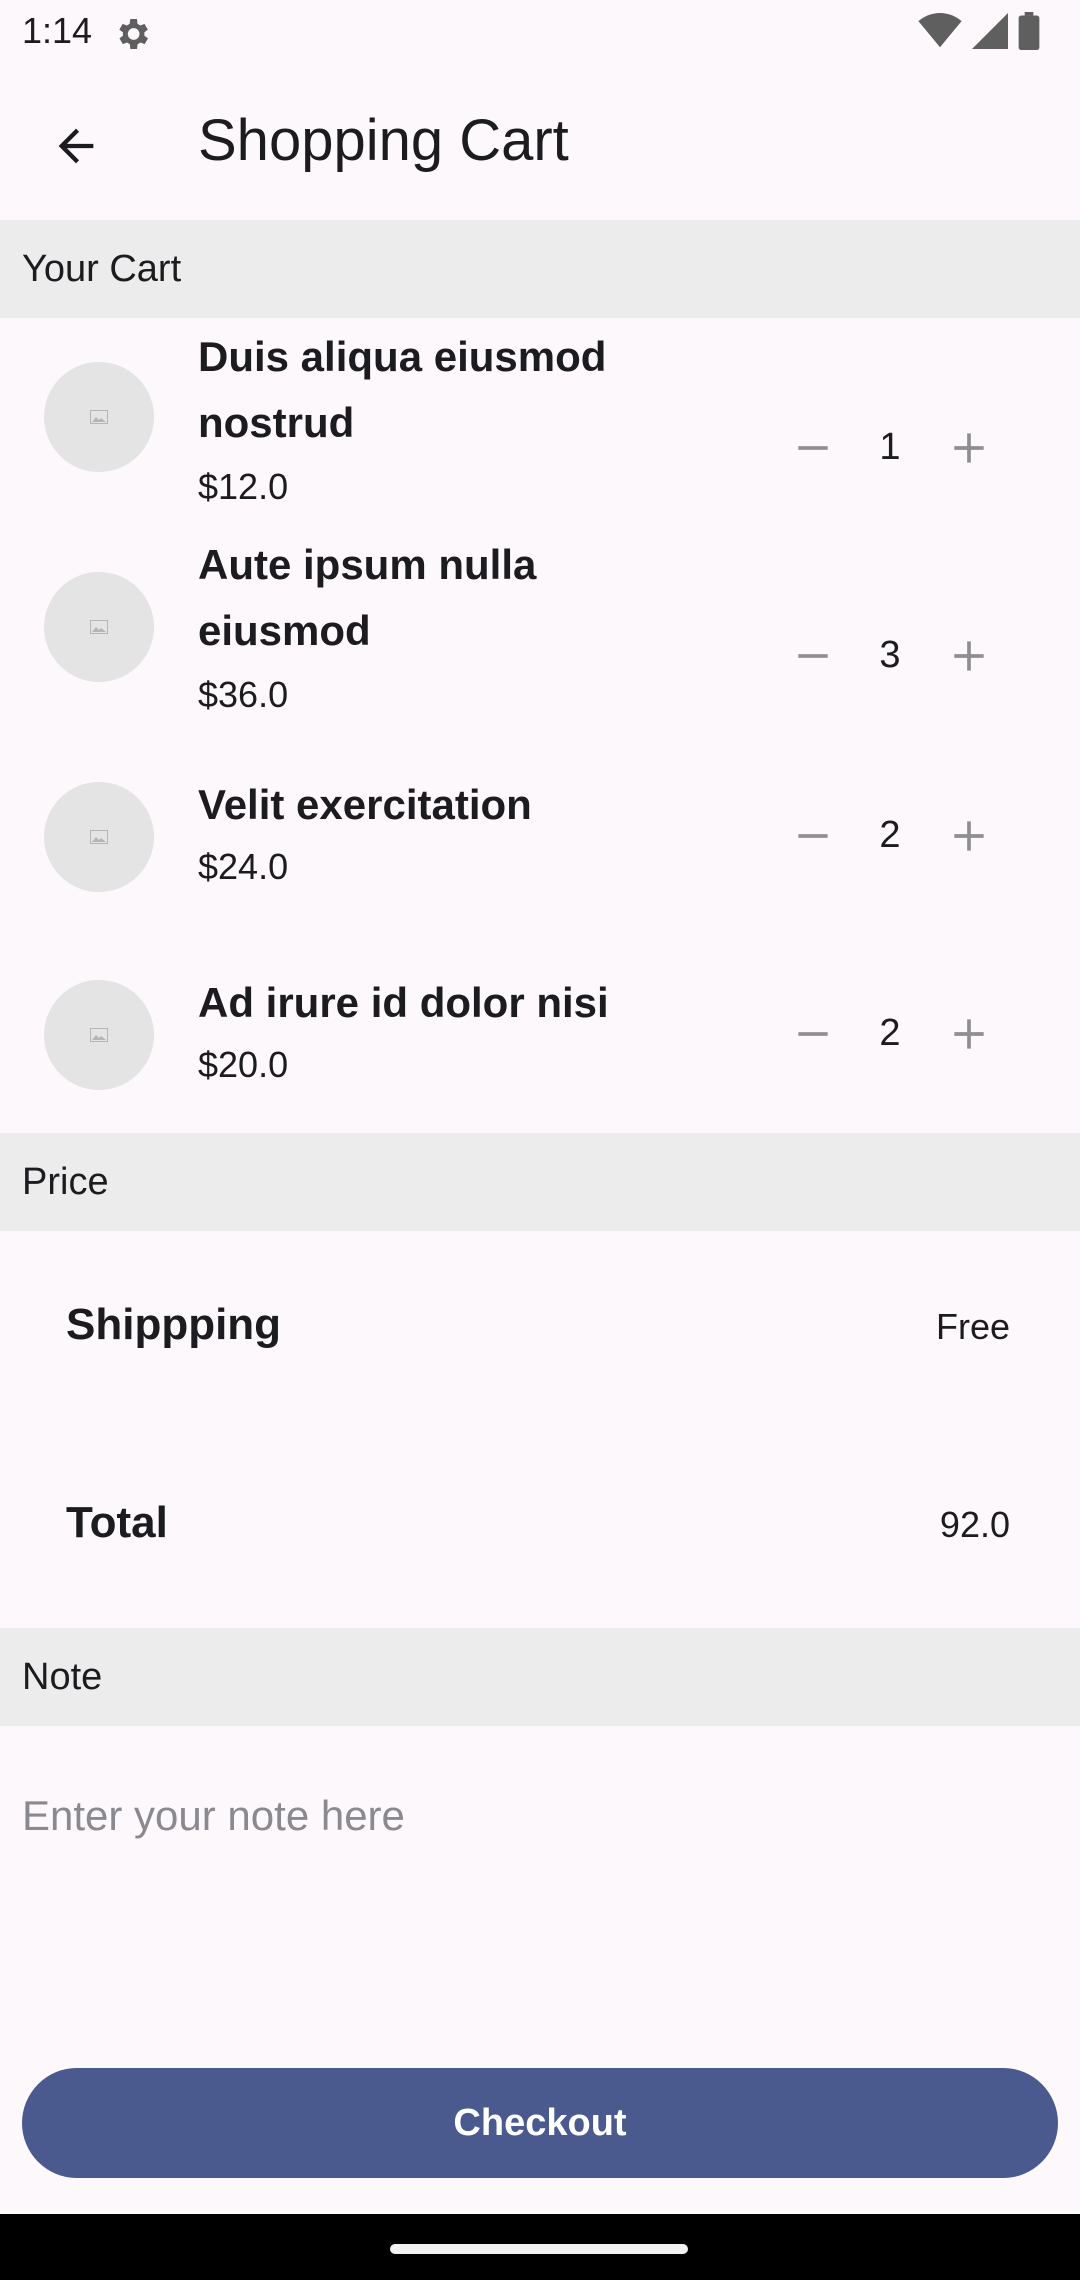  I want to click on status-icons, so click(979, 33).